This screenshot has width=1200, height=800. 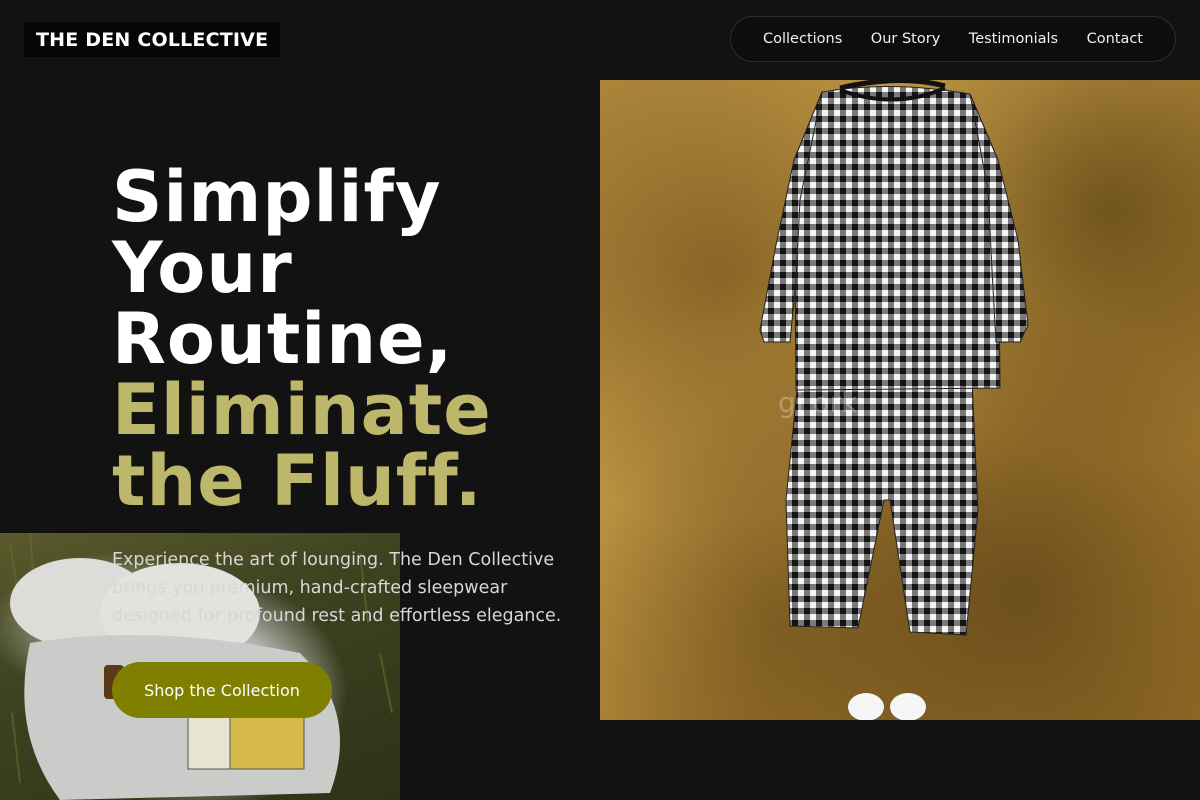 I want to click on nav-item-testimonials: Testimonials, so click(x=1013, y=39).